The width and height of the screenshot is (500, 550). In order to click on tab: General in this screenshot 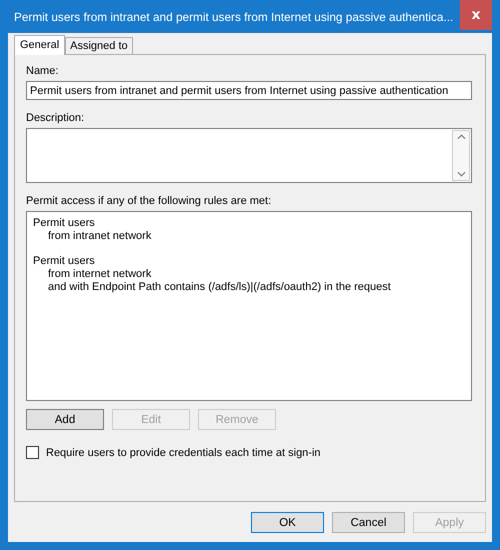, I will do `click(40, 45)`.